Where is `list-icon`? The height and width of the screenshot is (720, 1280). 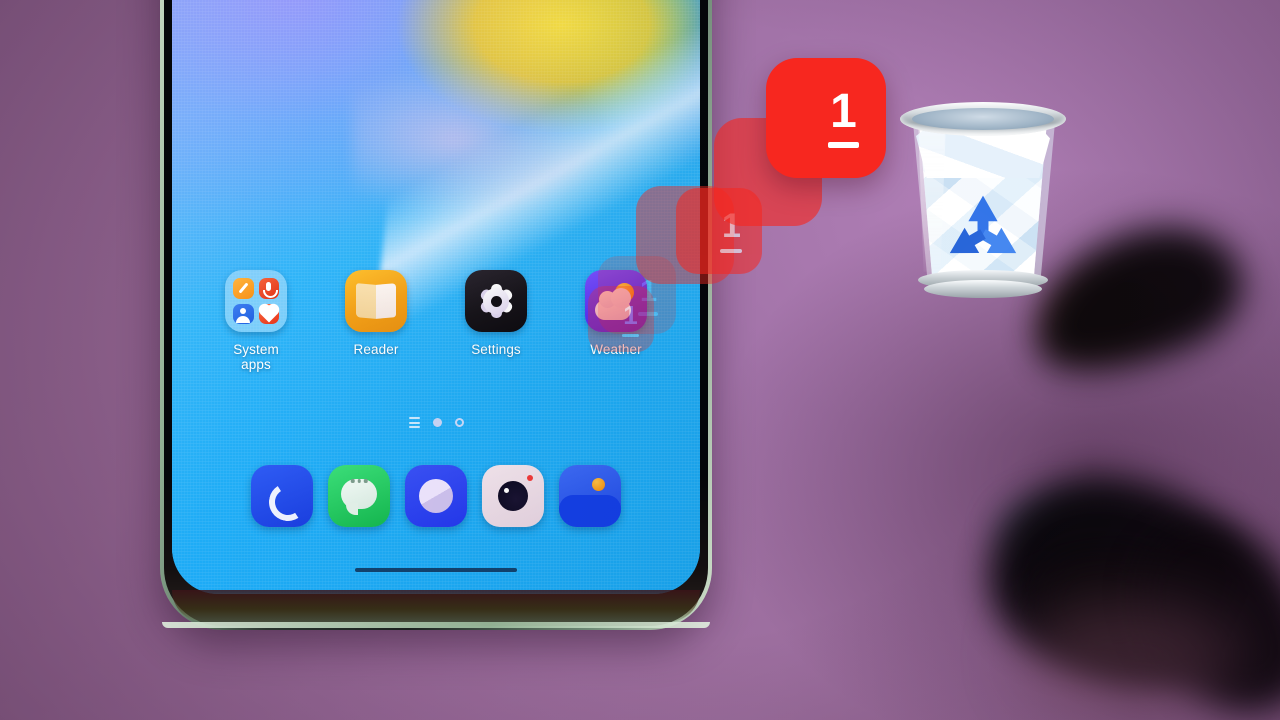 list-icon is located at coordinates (414, 422).